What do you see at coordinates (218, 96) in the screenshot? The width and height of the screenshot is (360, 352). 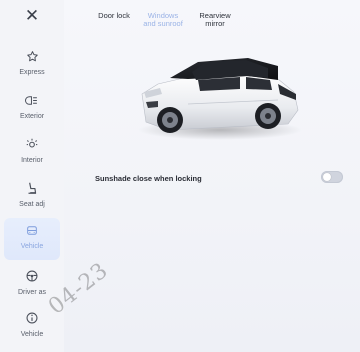 I see `car-image` at bounding box center [218, 96].